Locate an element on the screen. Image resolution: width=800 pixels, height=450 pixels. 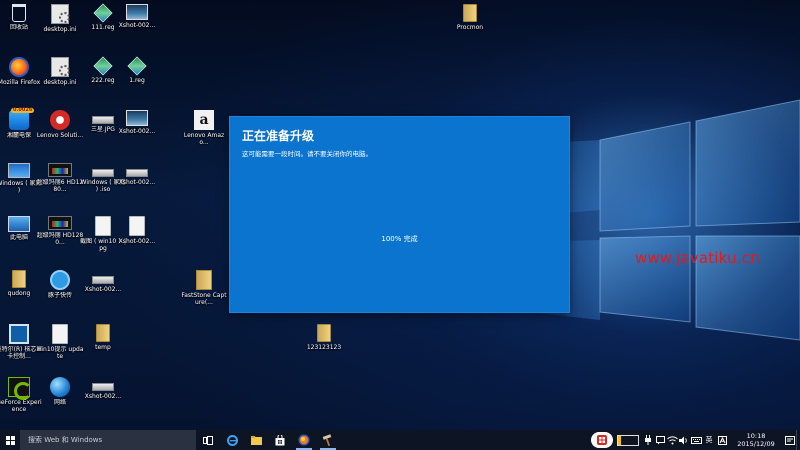
desktop-icon: Procmon is located at coordinates (470, 27).